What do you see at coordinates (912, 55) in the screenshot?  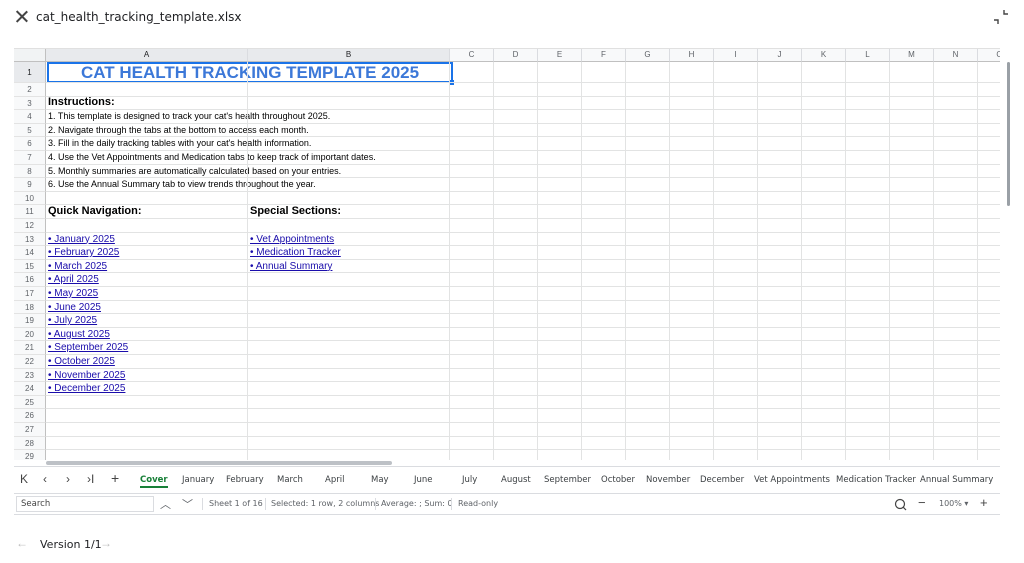 I see `column-header: M` at bounding box center [912, 55].